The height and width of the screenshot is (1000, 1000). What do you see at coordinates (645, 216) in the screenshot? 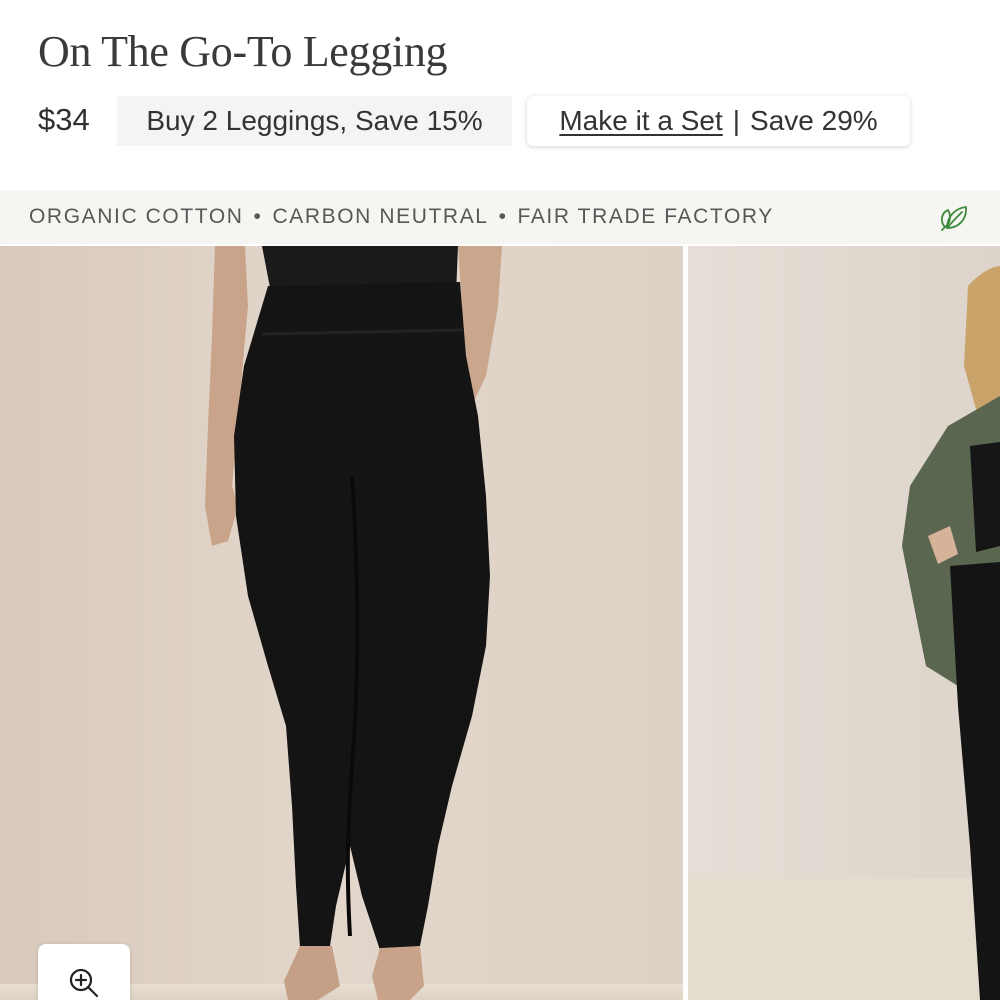
I see `attribute-fair-trade: FAIR TRADE FACTORY` at bounding box center [645, 216].